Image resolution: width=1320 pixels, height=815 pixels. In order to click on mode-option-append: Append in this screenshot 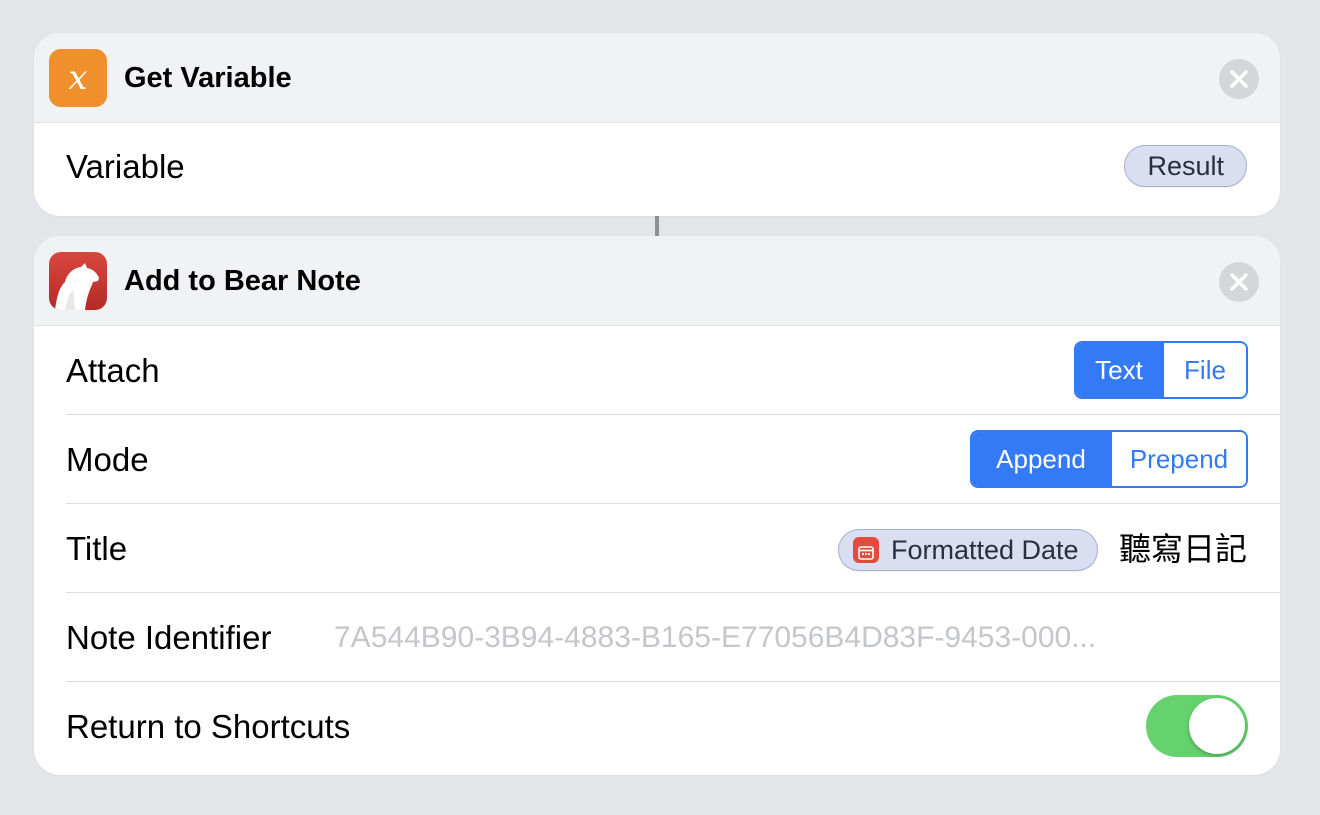, I will do `click(1041, 459)`.